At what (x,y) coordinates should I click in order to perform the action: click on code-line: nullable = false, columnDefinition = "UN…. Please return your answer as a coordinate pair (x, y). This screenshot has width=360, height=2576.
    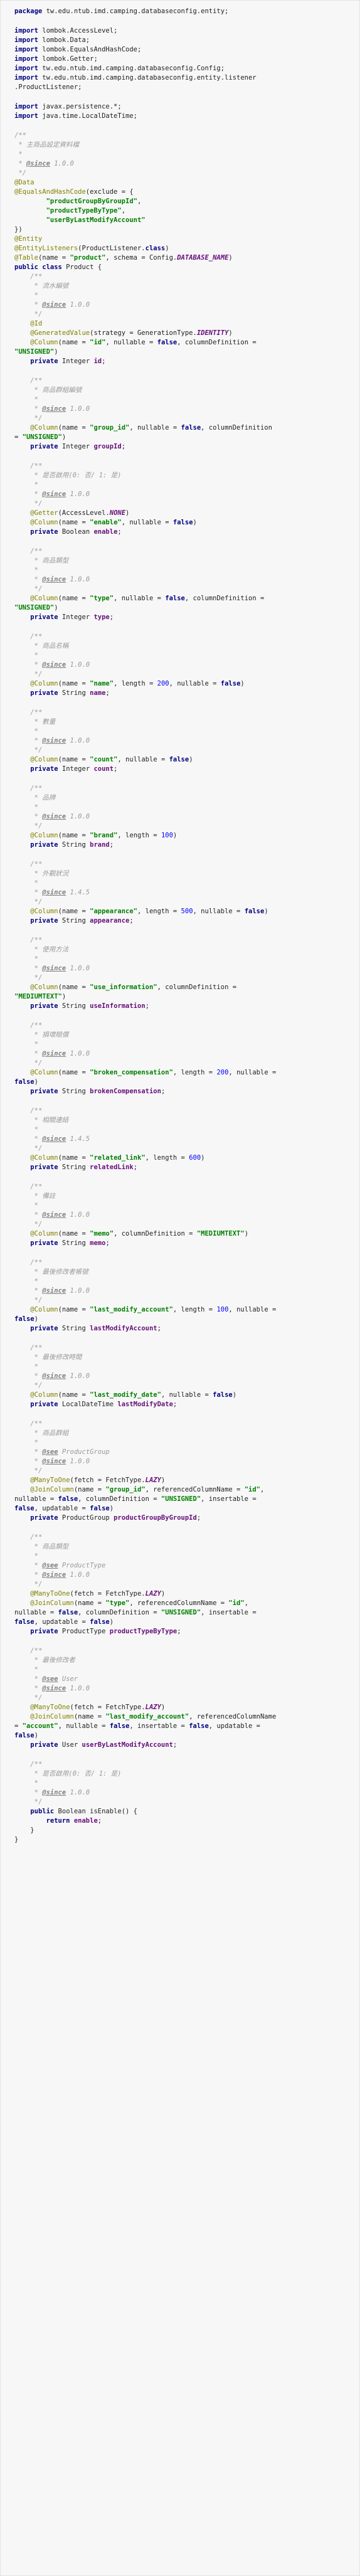
    Looking at the image, I should click on (183, 1499).